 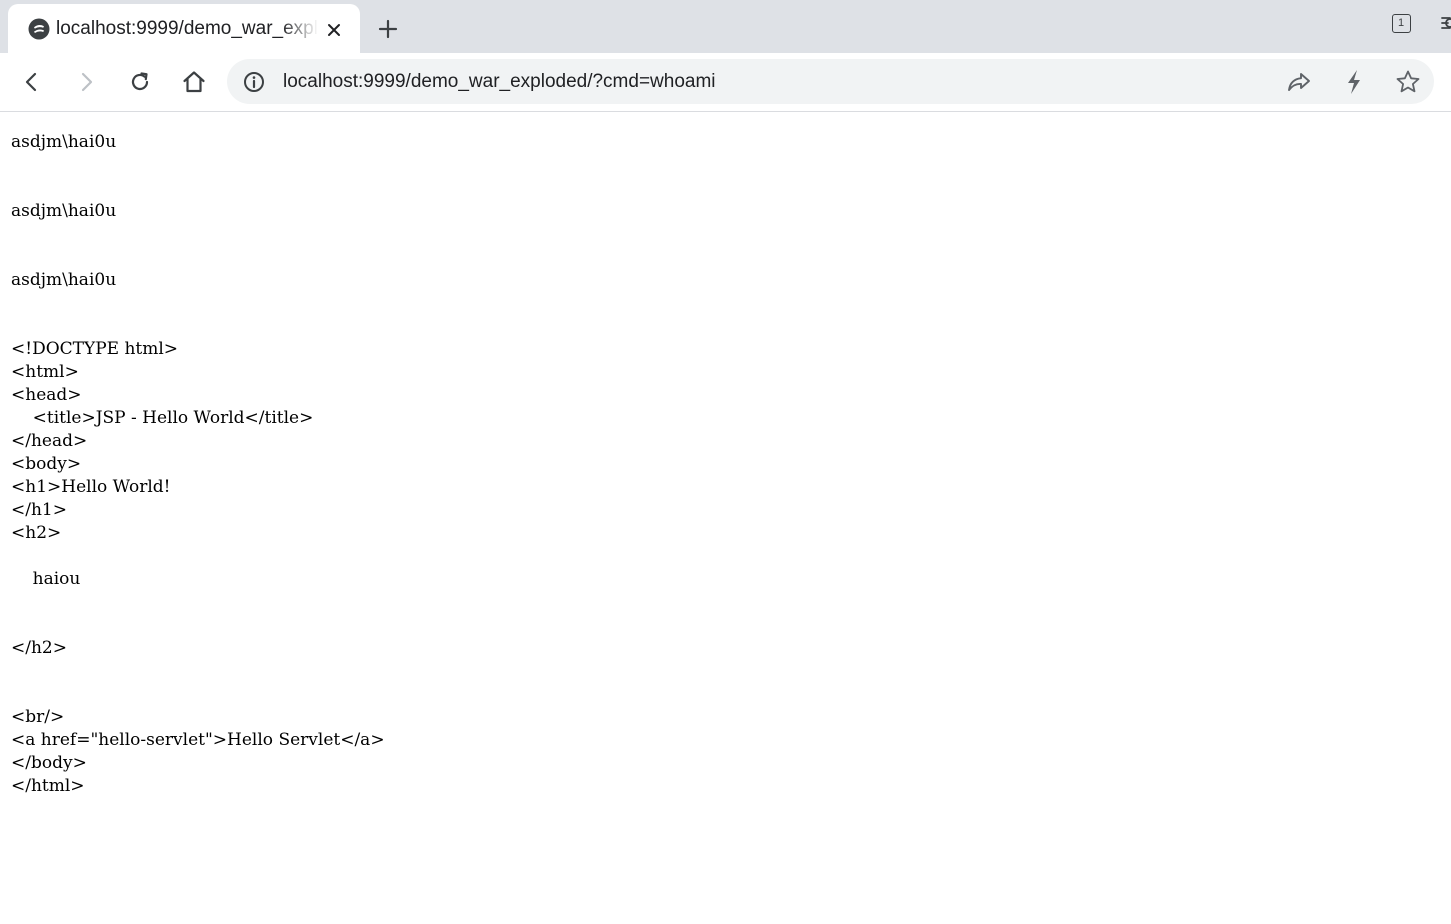 What do you see at coordinates (46, 579) in the screenshot?
I see `source-line: haiou` at bounding box center [46, 579].